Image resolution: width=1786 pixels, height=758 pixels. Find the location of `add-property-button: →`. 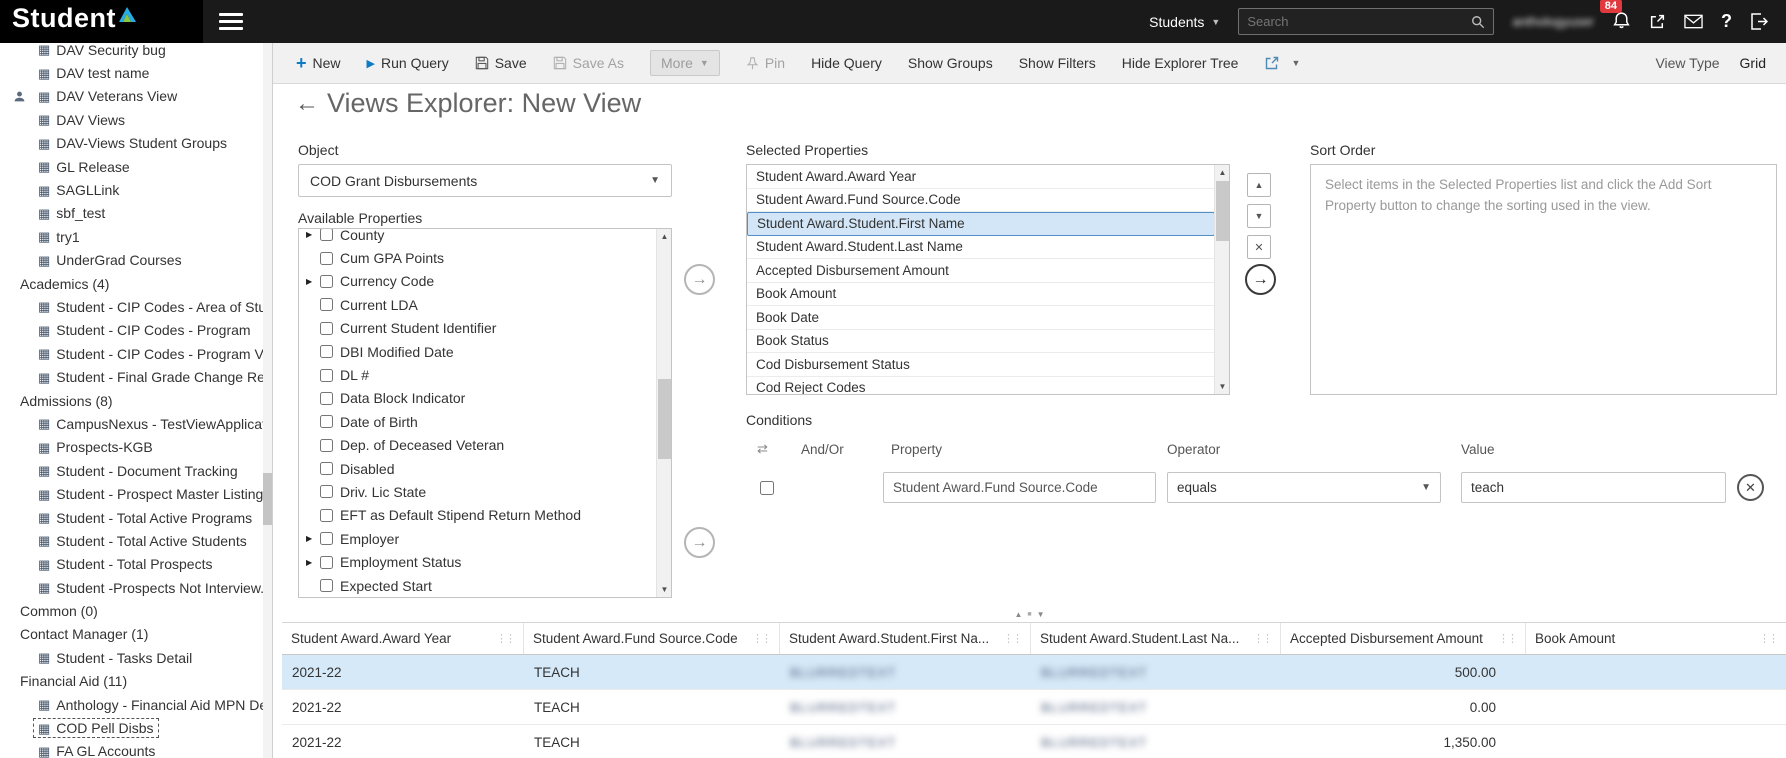

add-property-button: → is located at coordinates (699, 279).